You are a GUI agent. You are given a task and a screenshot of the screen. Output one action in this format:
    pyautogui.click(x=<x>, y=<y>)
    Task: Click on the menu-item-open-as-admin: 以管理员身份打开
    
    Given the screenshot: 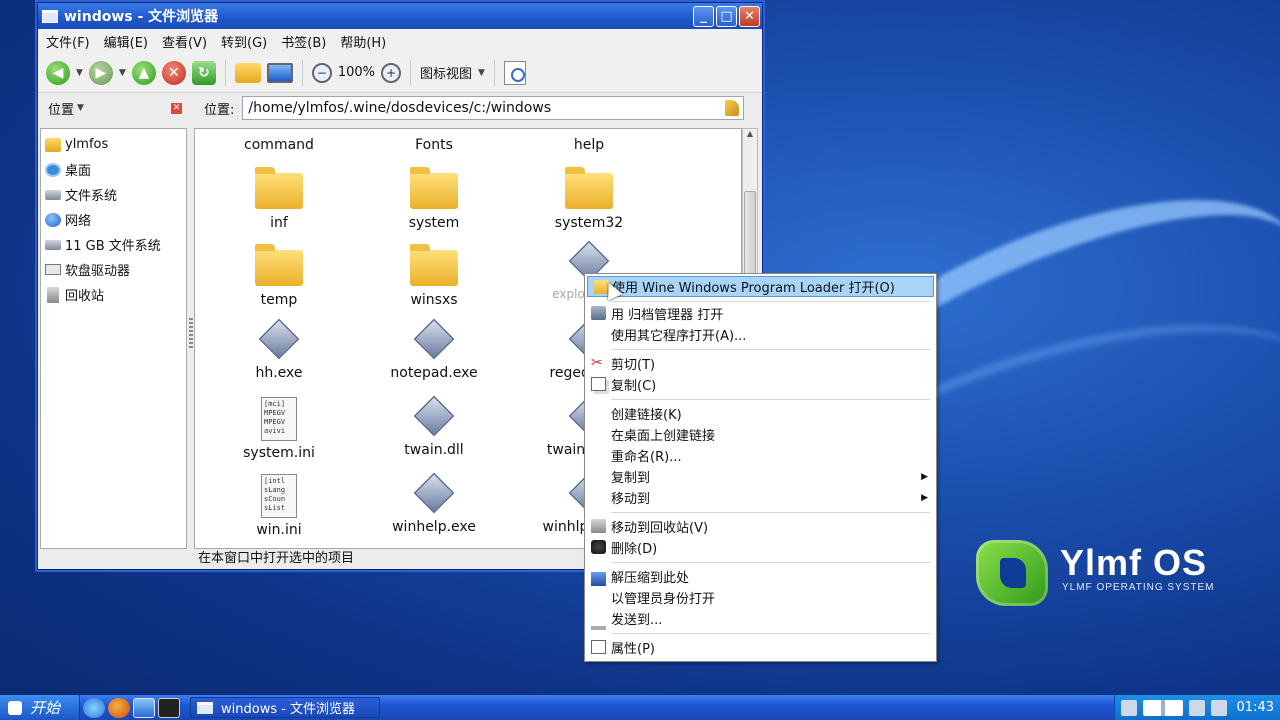 What is the action you would take?
    pyautogui.click(x=760, y=597)
    